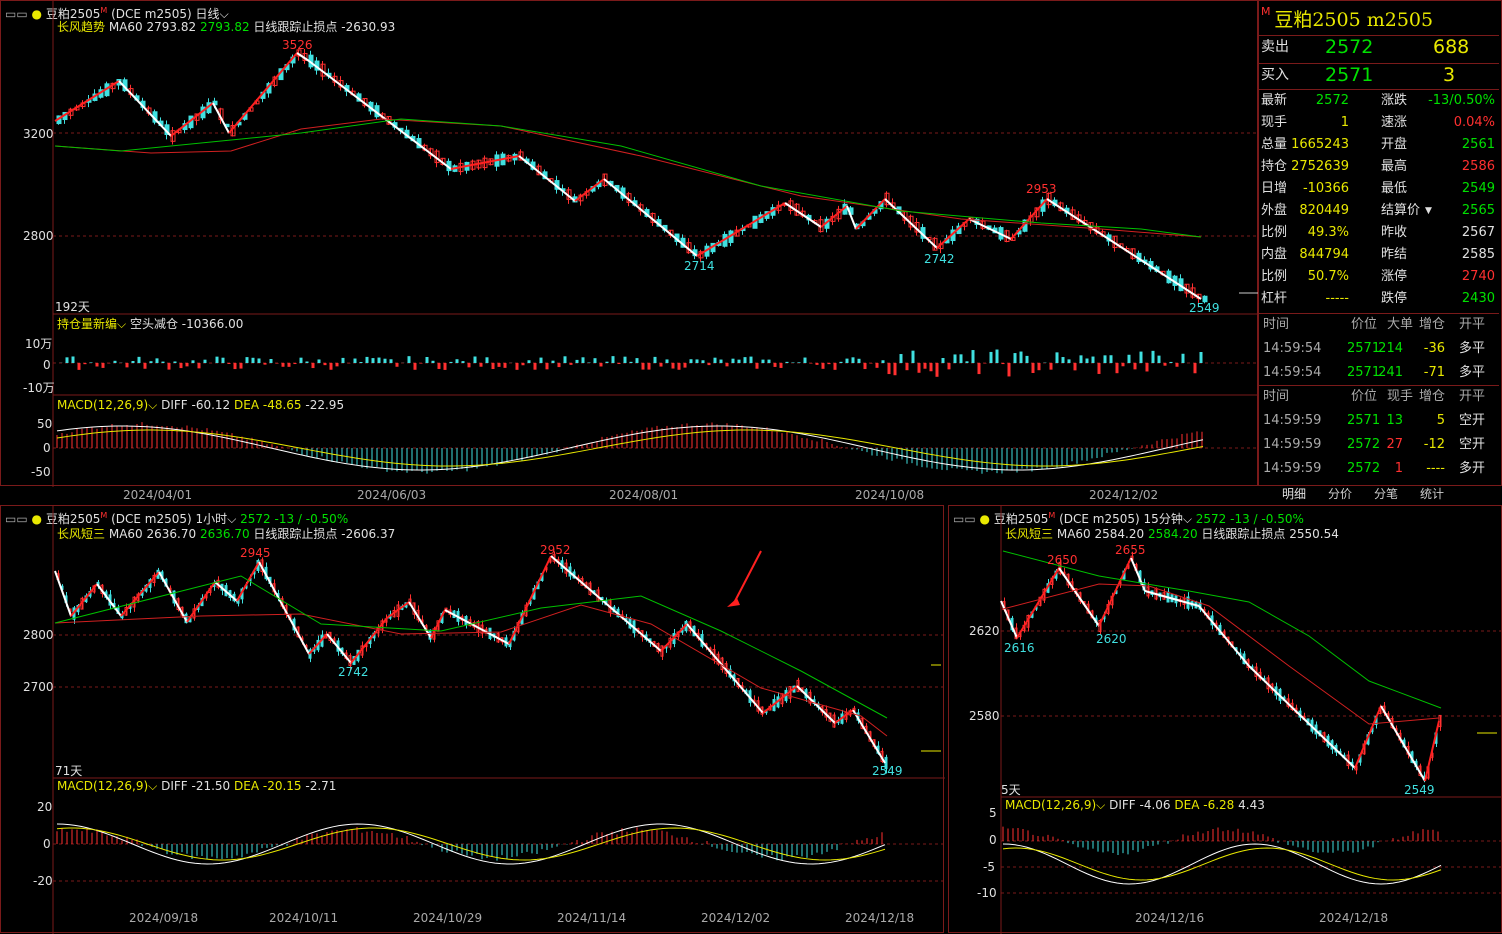  Describe the element at coordinates (304, 918) in the screenshot. I see `x-tick: 2024/10/11` at that location.